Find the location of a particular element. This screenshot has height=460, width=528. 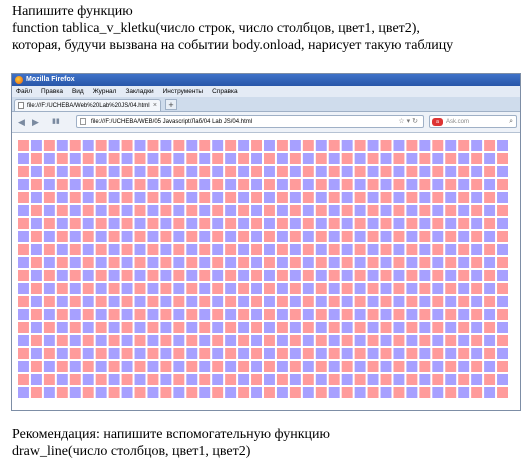

close-icon: × is located at coordinates (155, 106).